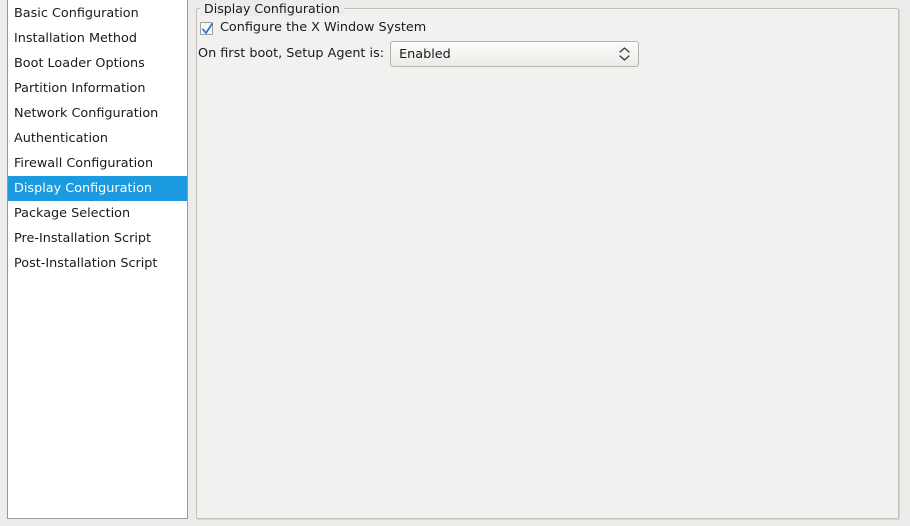 This screenshot has width=910, height=526. I want to click on sidebar-item: Boot Loader Options, so click(97, 63).